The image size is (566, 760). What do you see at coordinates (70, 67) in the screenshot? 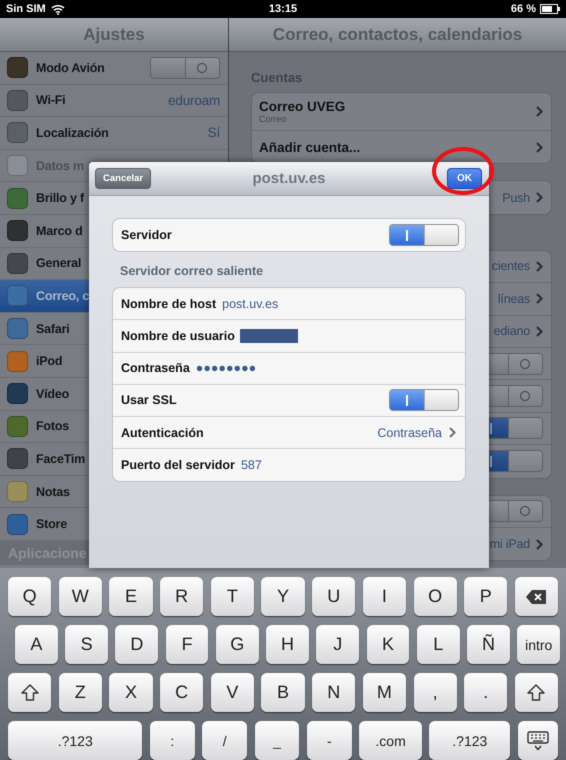
I see `item-label: Modo Avión` at bounding box center [70, 67].